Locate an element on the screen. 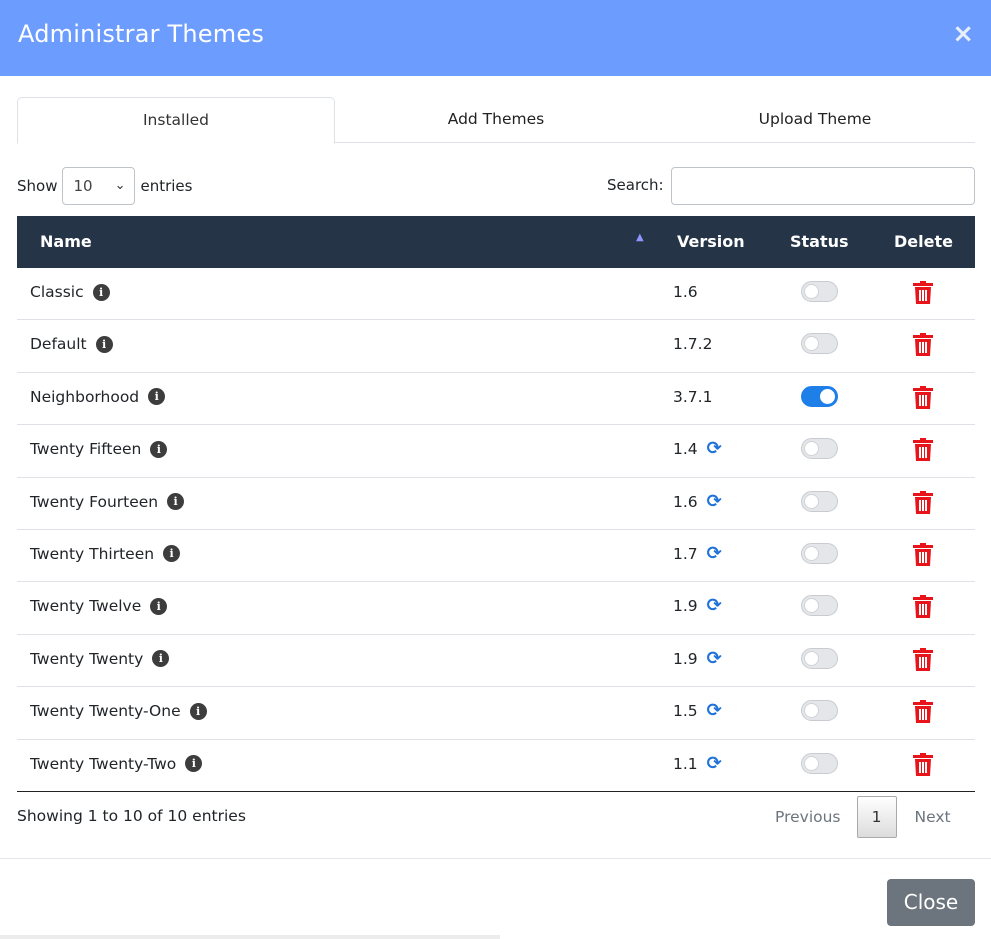  table-row: Twenty Thirteen i 1.7 ⟳ is located at coordinates (496, 556).